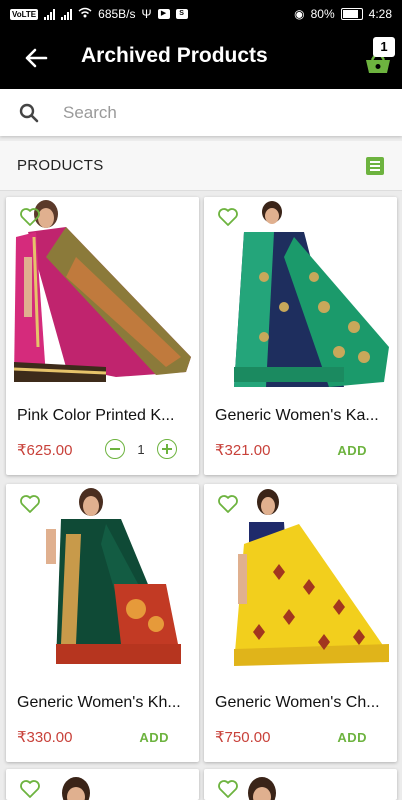 The width and height of the screenshot is (402, 800). What do you see at coordinates (45, 737) in the screenshot?
I see `product-price: ₹330.00` at bounding box center [45, 737].